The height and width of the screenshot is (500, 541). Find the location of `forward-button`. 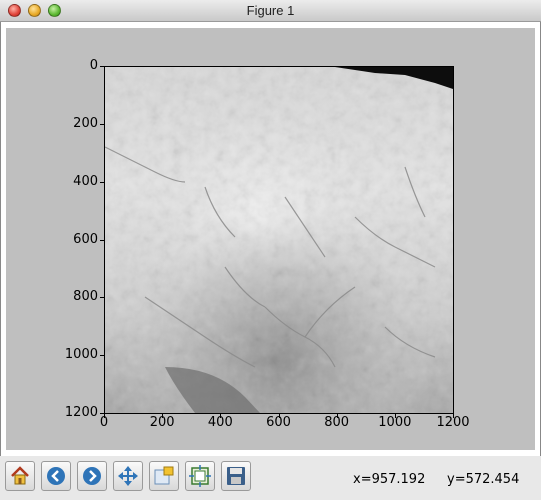

forward-button is located at coordinates (92, 476).